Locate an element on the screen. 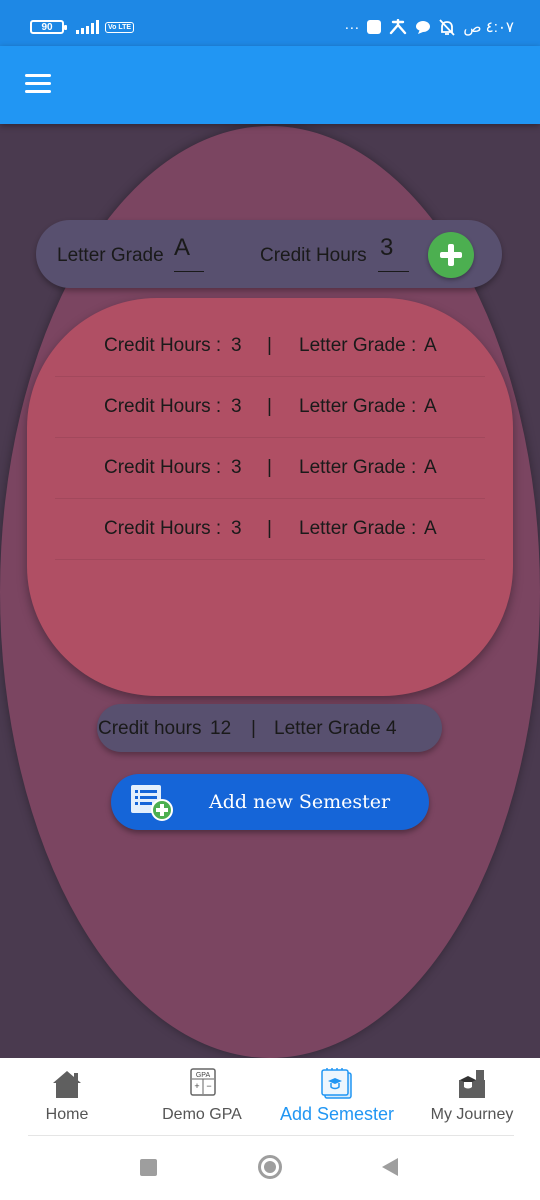 This screenshot has width=540, height=1200. nav-add-semester: Add Semester is located at coordinates (337, 1097).